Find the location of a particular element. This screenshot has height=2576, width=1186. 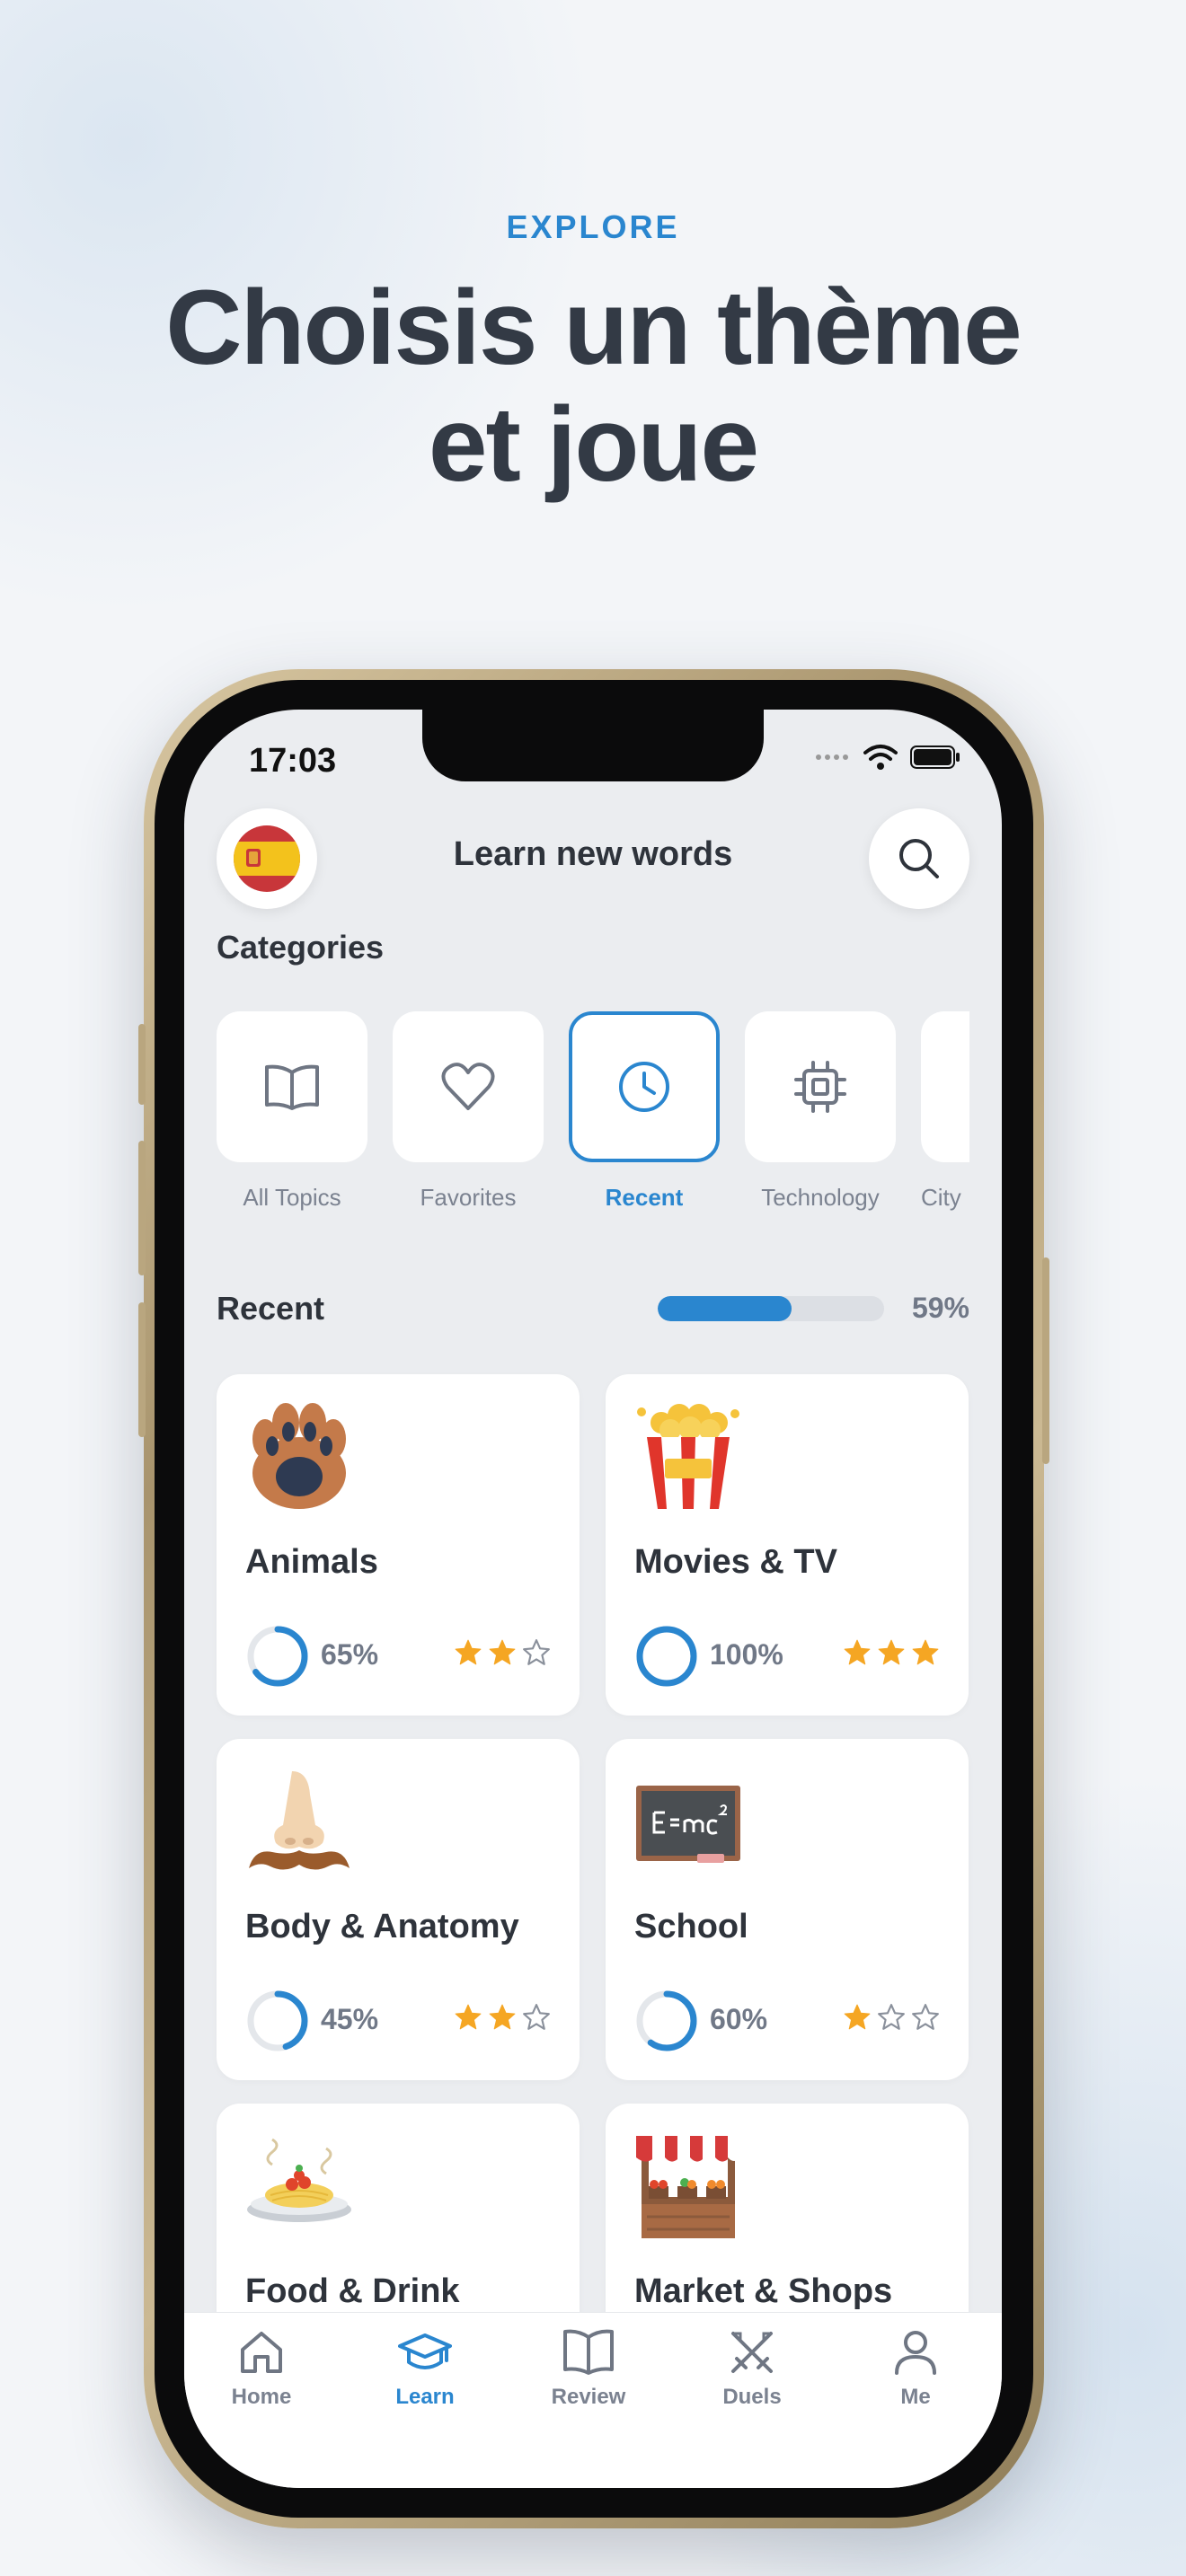

tab-review: Review is located at coordinates (588, 2367).